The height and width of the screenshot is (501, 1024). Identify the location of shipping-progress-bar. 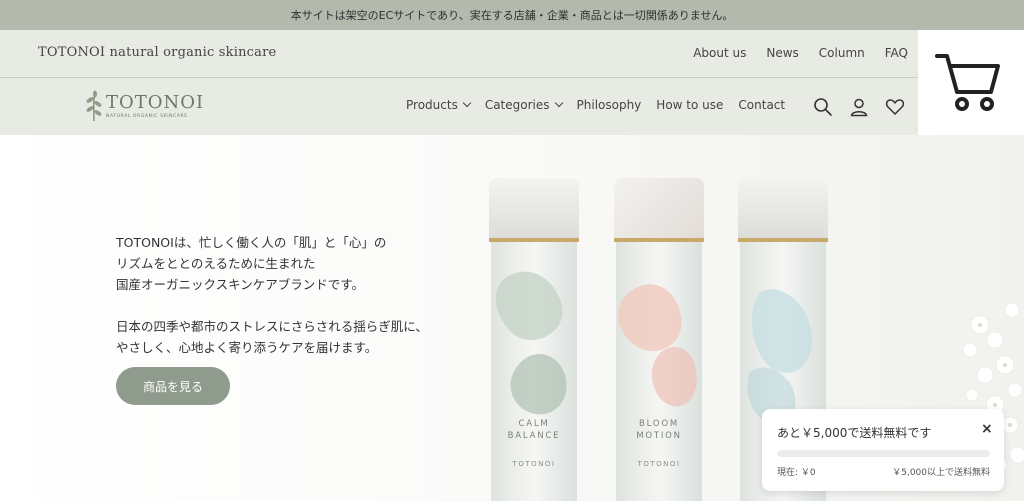
(883, 453).